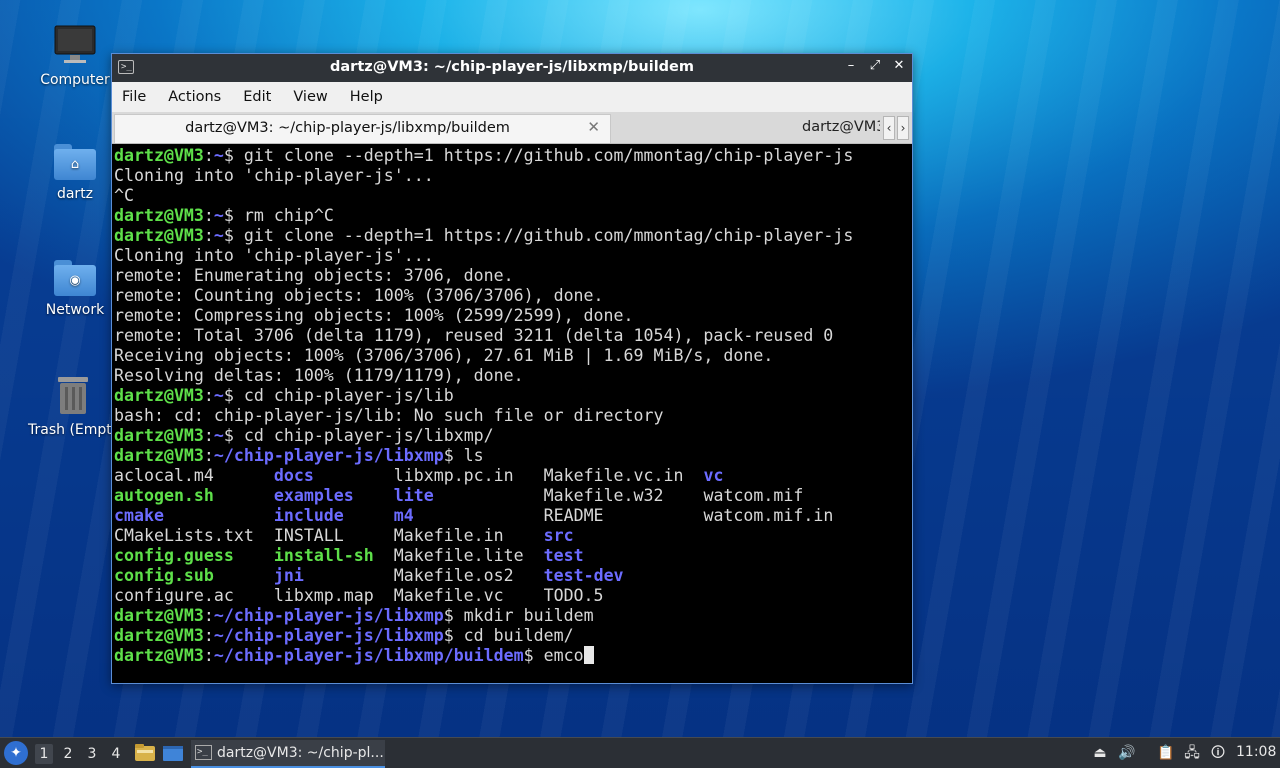  Describe the element at coordinates (518, 615) in the screenshot. I see `terminal-text: $ mkdir buildem` at that location.